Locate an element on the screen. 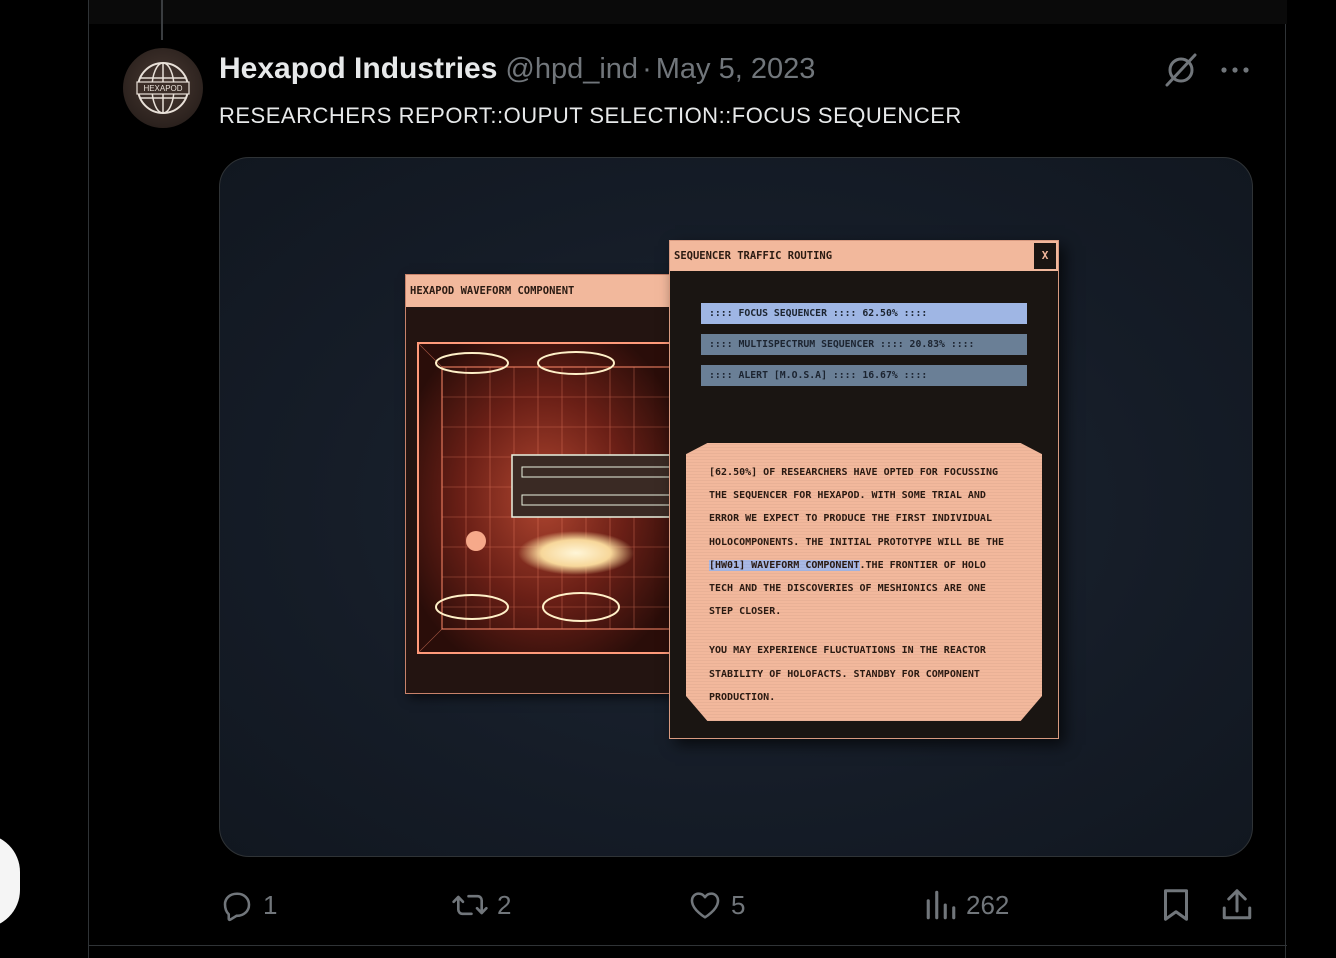 The image size is (1336, 958). left-gutter is located at coordinates (44, 479).